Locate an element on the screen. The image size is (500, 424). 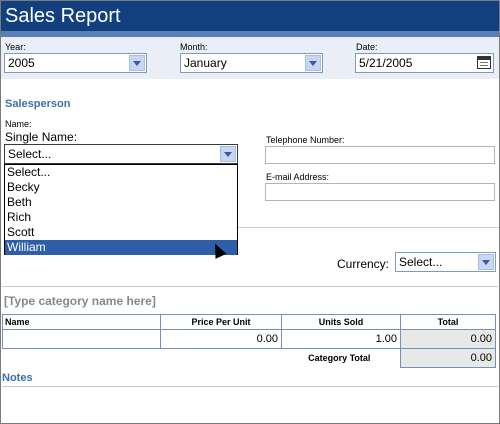
calendar-icon is located at coordinates (484, 62).